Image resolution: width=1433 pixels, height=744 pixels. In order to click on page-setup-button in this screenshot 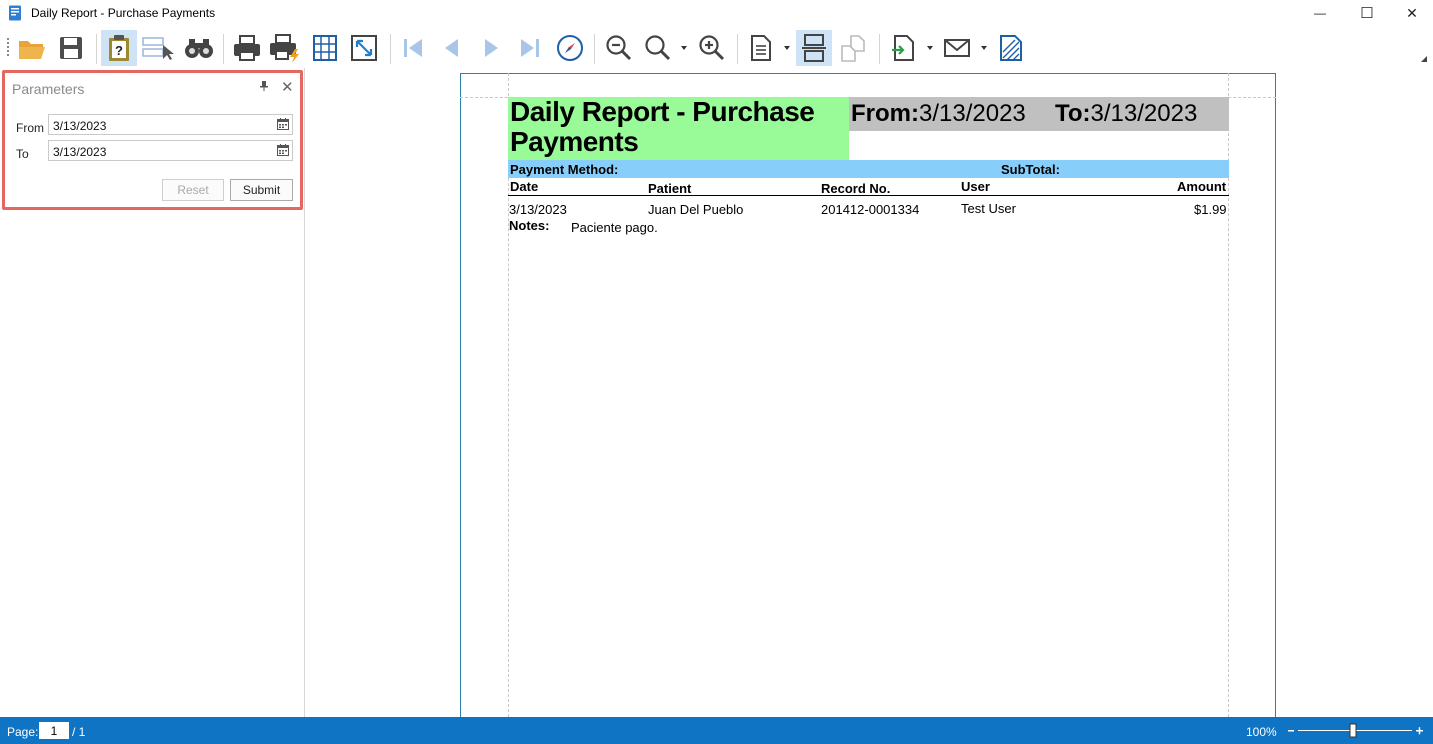, I will do `click(325, 48)`.